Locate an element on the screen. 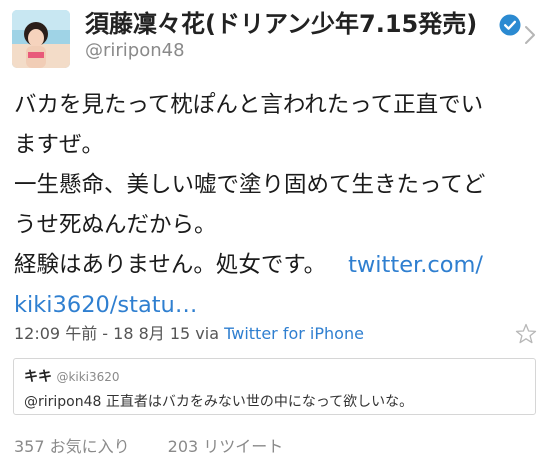  tweet-stats: 357 お気に入り 203 リツイート is located at coordinates (148, 445).